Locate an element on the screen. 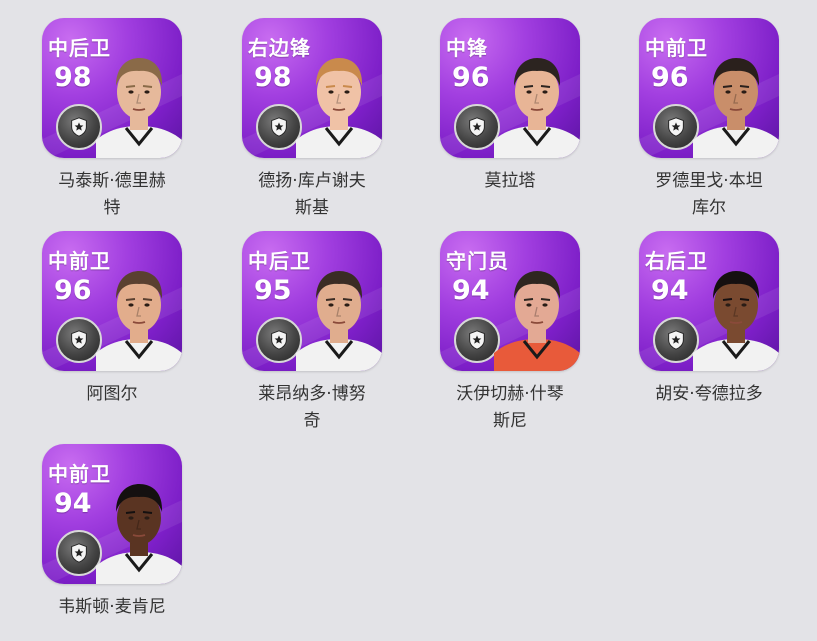  position-label: 中锋 is located at coordinates (467, 48).